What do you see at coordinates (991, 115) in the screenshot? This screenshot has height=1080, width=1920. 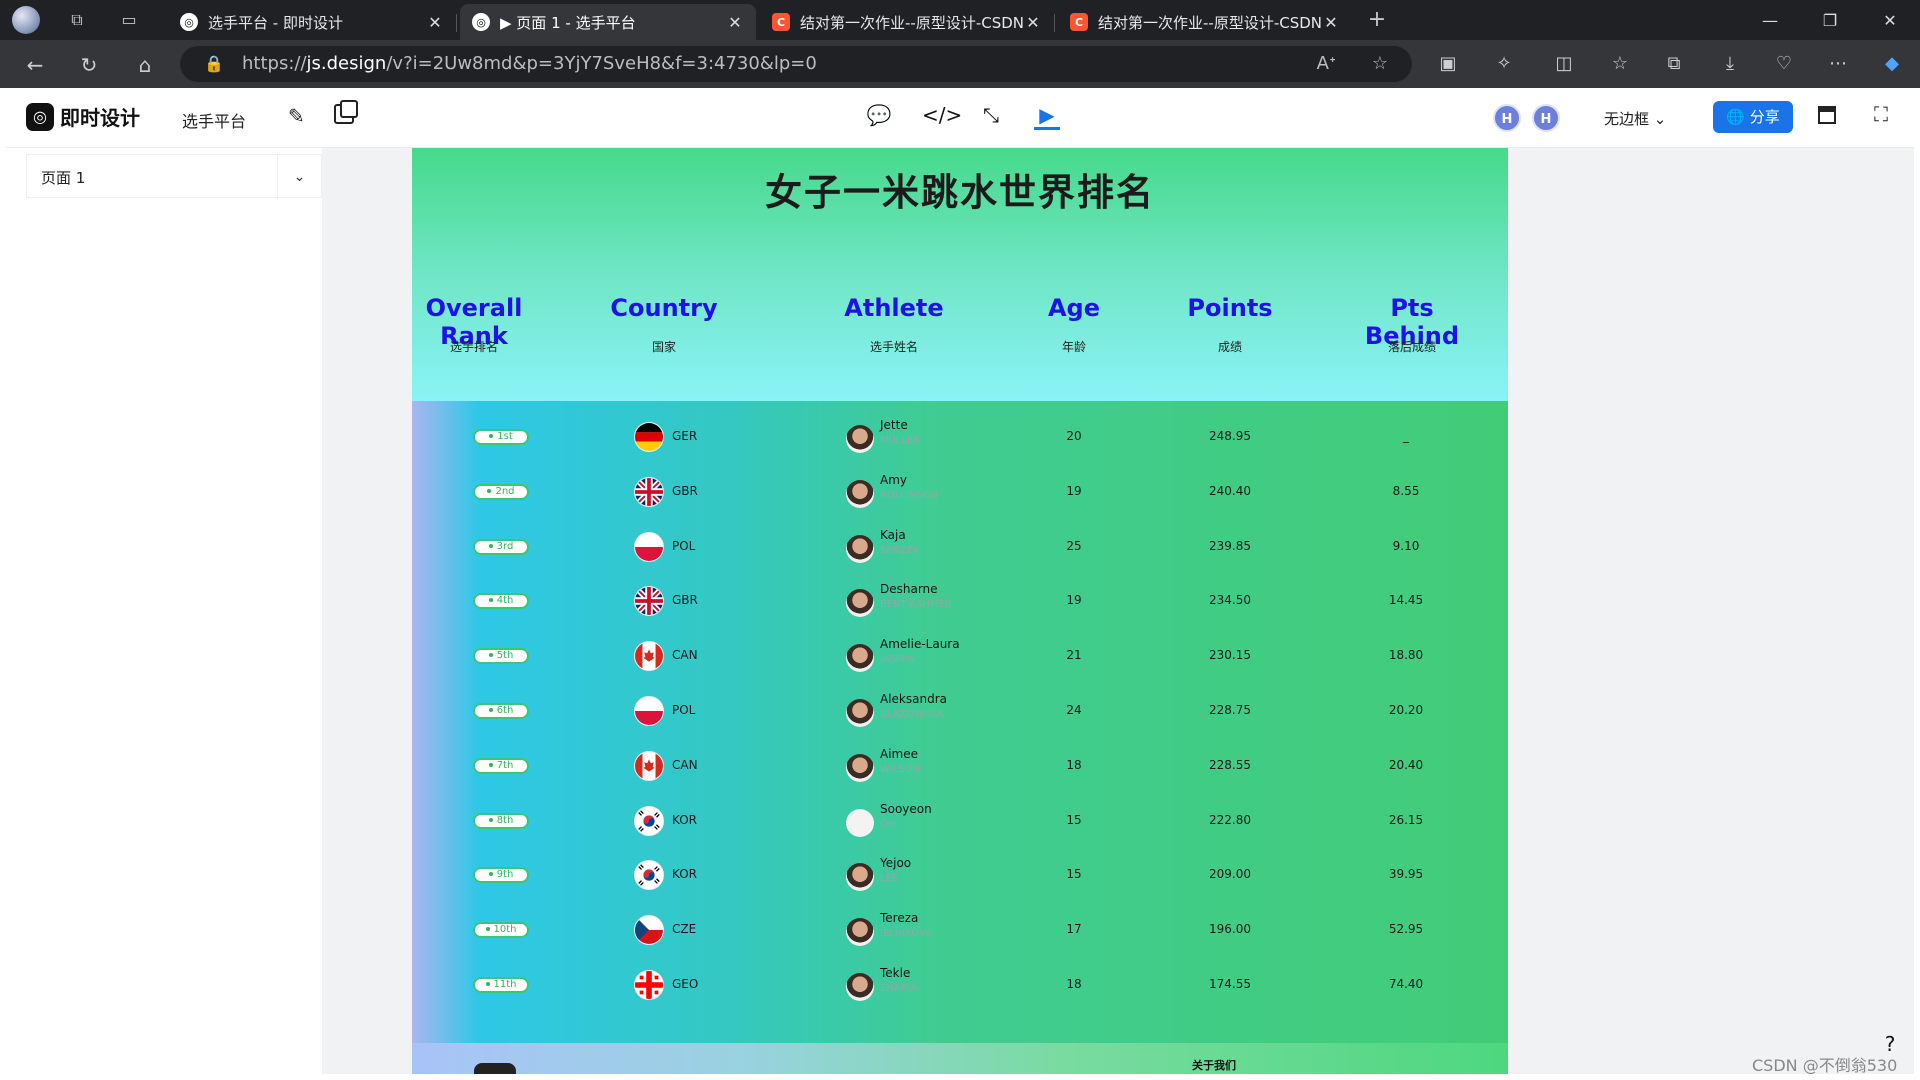 I see `connection-icon: ⤡` at bounding box center [991, 115].